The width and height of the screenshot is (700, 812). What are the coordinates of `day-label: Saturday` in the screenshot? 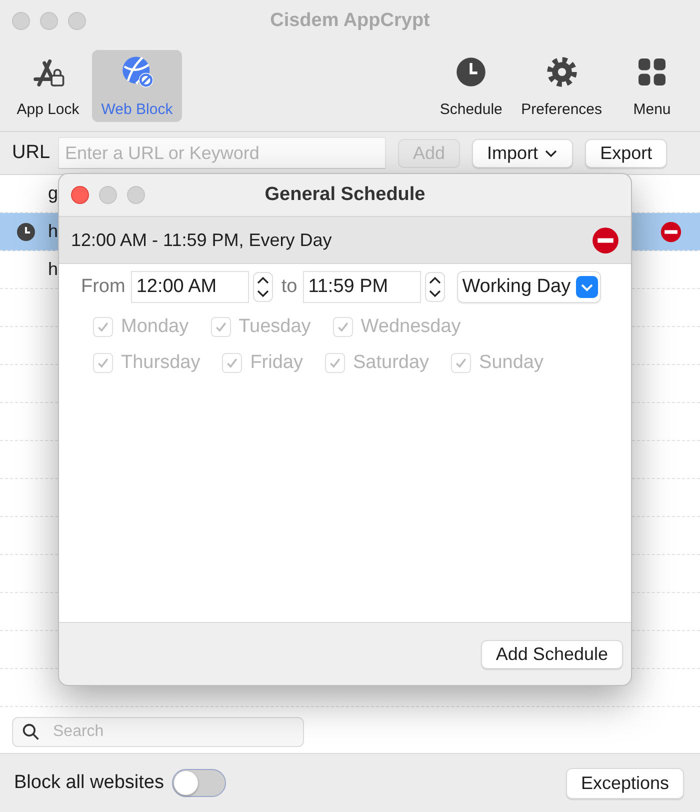 It's located at (391, 363).